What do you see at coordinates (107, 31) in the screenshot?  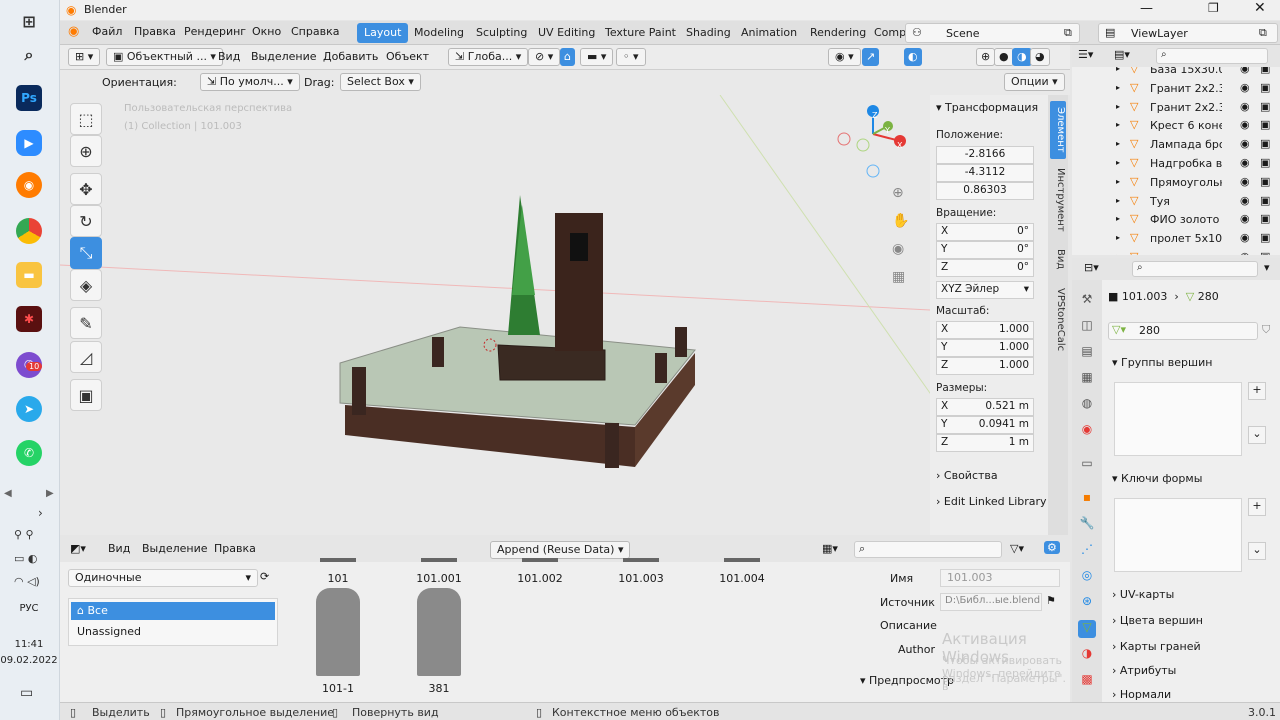 I see `menu-file: Файл` at bounding box center [107, 31].